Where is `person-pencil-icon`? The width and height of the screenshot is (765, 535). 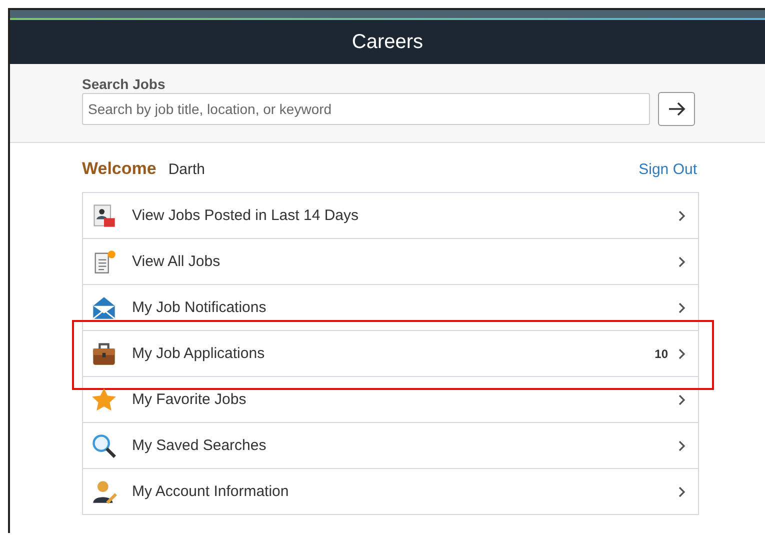
person-pencil-icon is located at coordinates (104, 491).